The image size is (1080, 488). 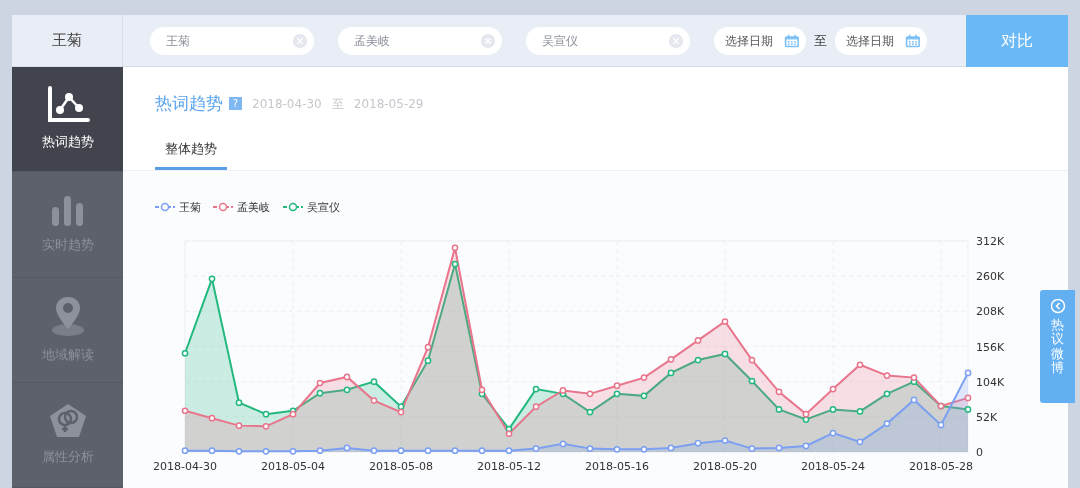 I want to click on date-text: 2018-05-29, so click(x=388, y=104).